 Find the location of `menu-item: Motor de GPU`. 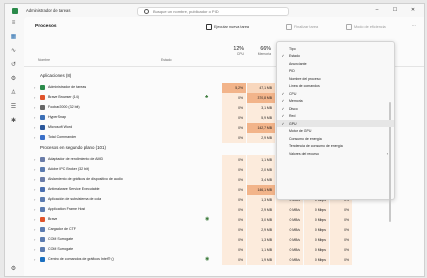

menu-item: Motor de GPU is located at coordinates (335, 131).